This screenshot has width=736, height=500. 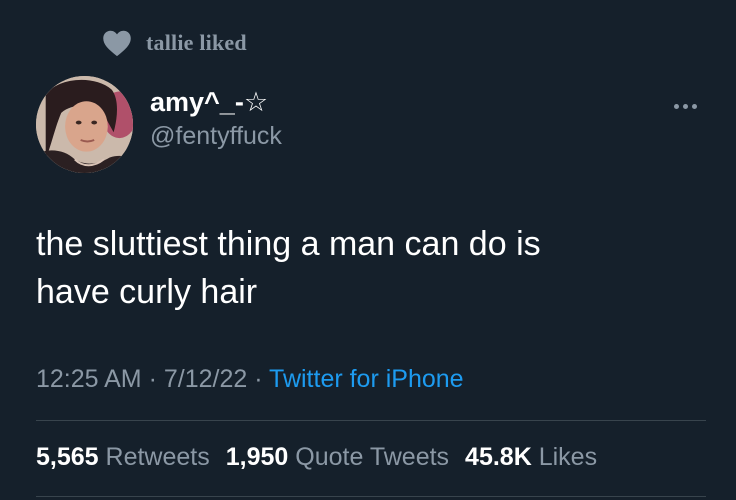 I want to click on social-context: tallie liked, so click(x=174, y=43).